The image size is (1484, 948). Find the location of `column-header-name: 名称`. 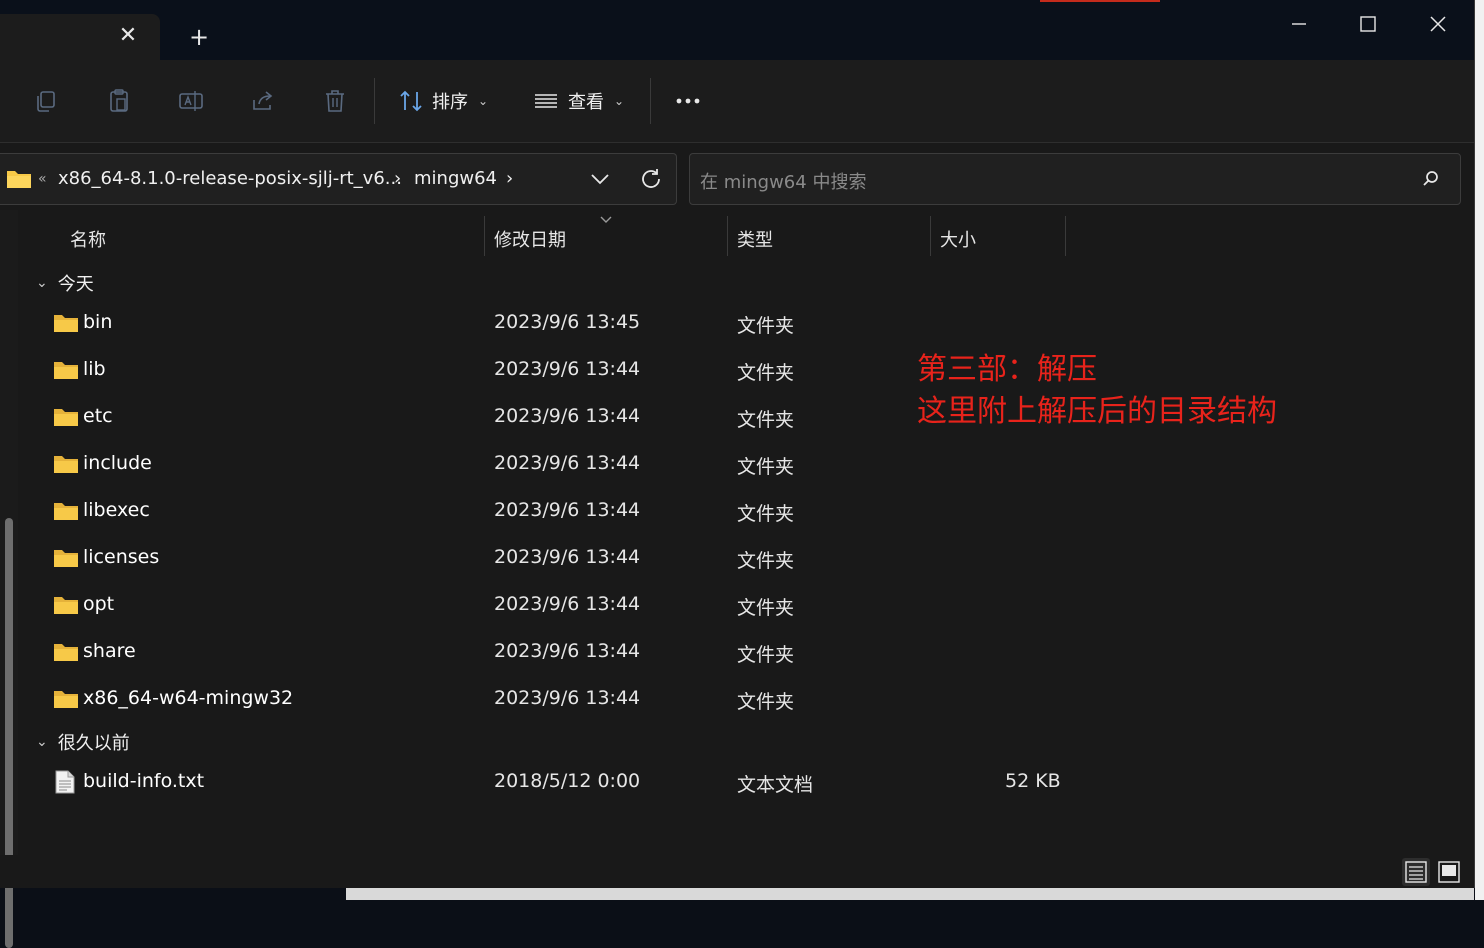

column-header-name: 名称 is located at coordinates (88, 239).